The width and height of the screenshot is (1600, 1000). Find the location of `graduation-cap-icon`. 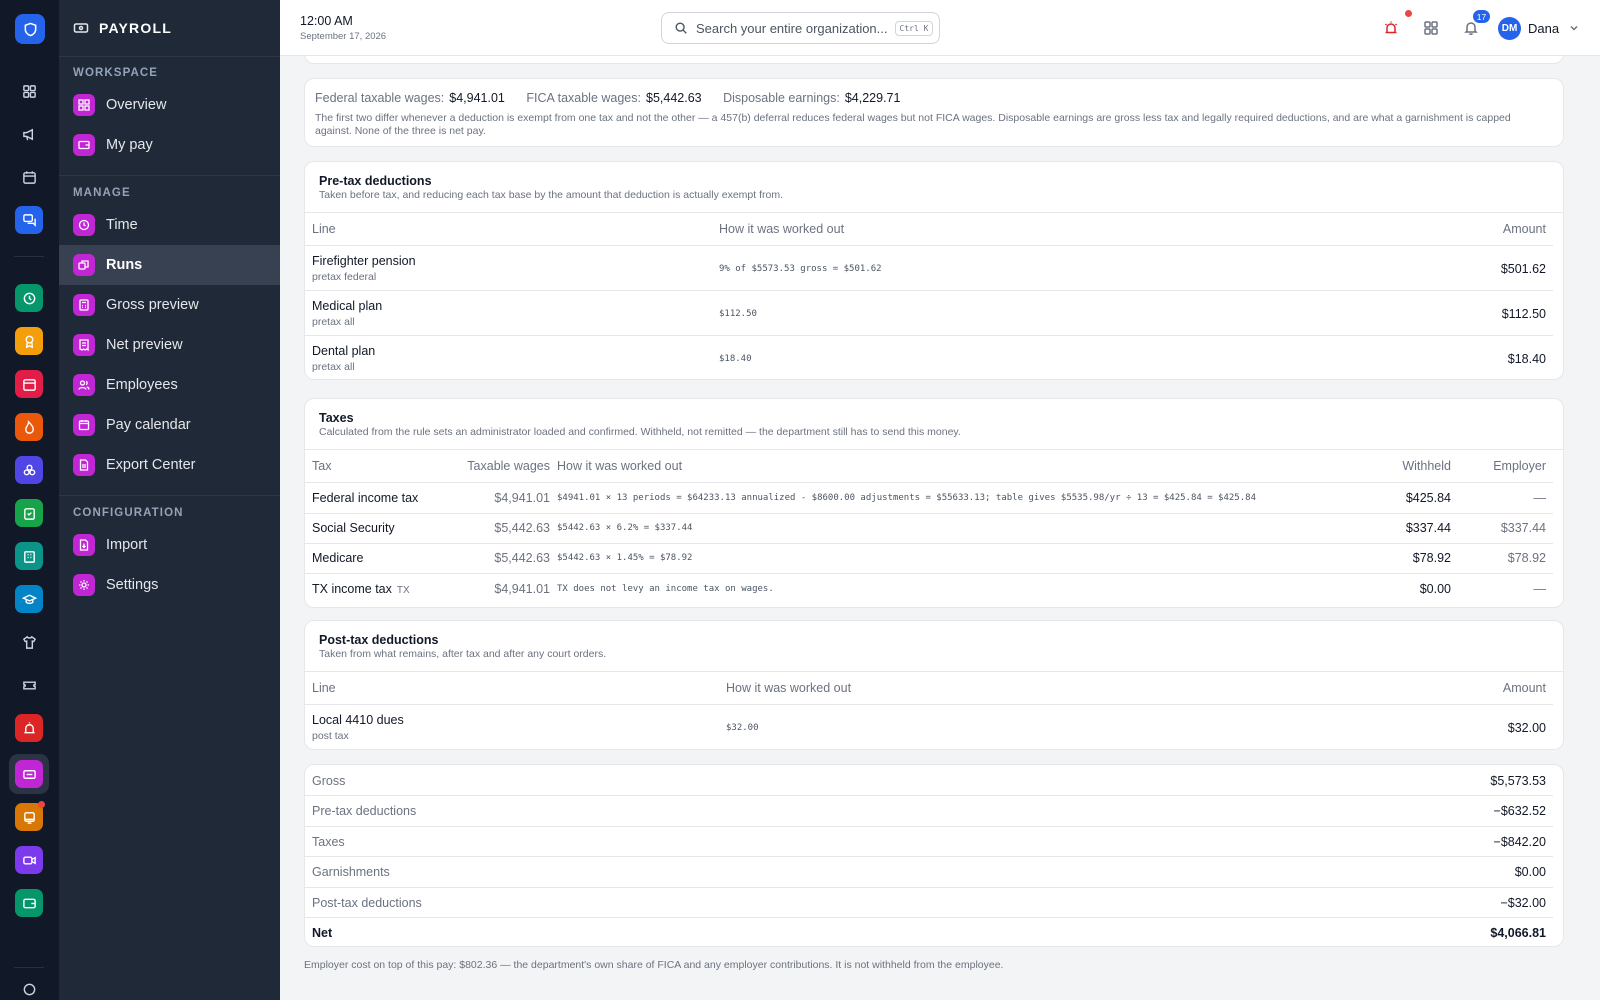

graduation-cap-icon is located at coordinates (29, 599).